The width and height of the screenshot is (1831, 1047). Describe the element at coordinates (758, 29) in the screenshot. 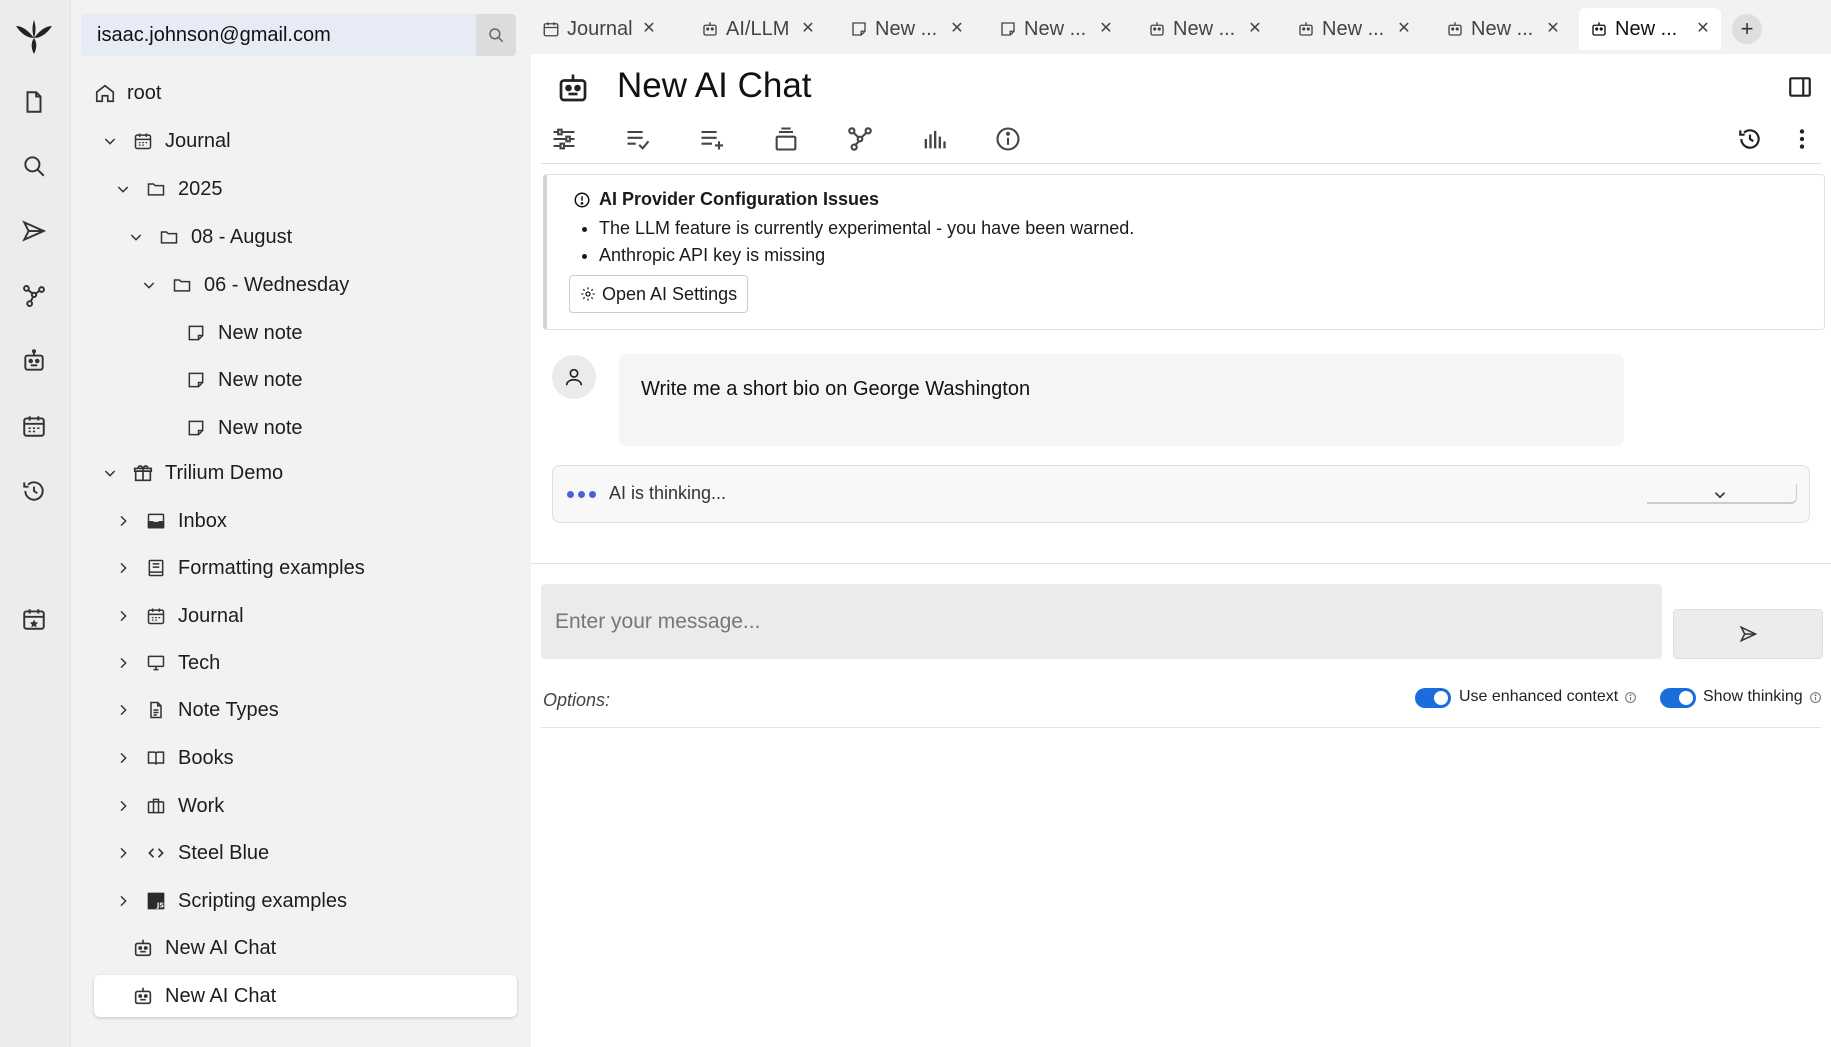

I see `tab-ai-llm: AI/LLM ✕` at that location.